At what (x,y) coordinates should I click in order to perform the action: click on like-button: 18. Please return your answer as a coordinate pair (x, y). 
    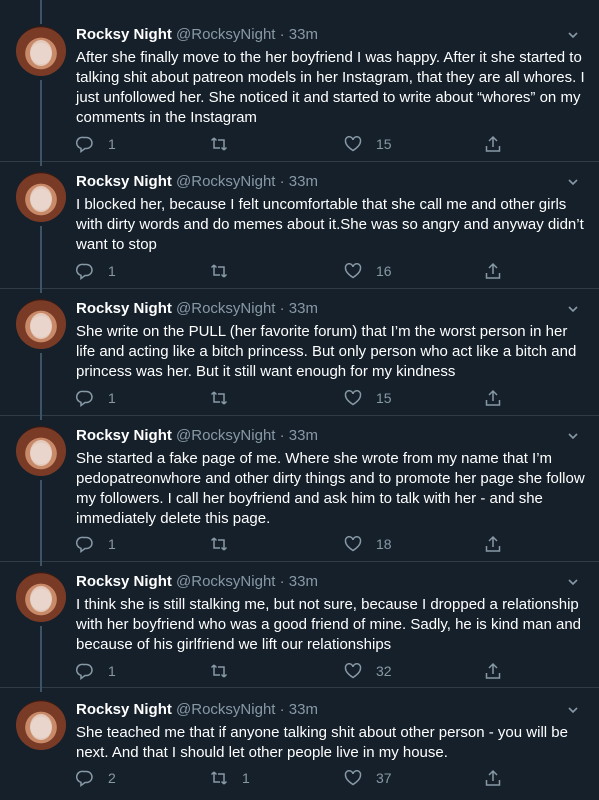
    Looking at the image, I should click on (368, 544).